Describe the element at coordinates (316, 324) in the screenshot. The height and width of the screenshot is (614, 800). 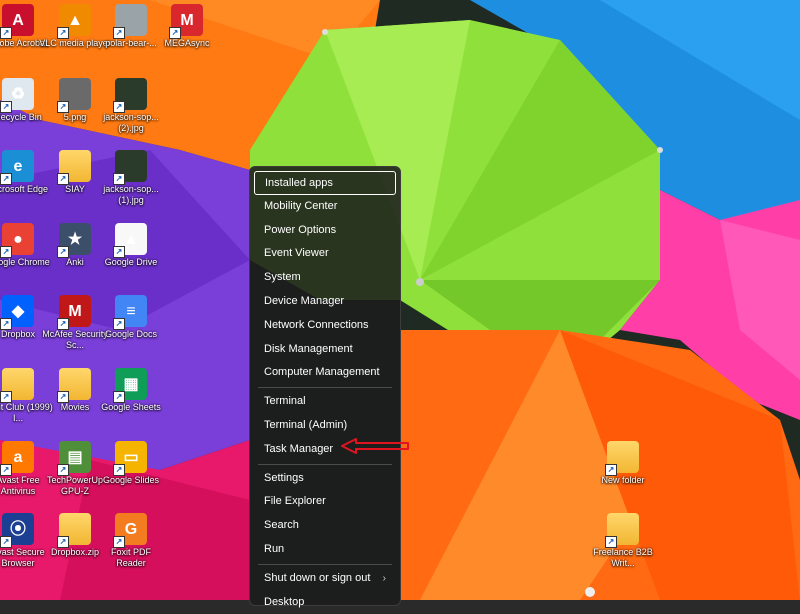
I see `menu-item-label: Network Connections` at that location.